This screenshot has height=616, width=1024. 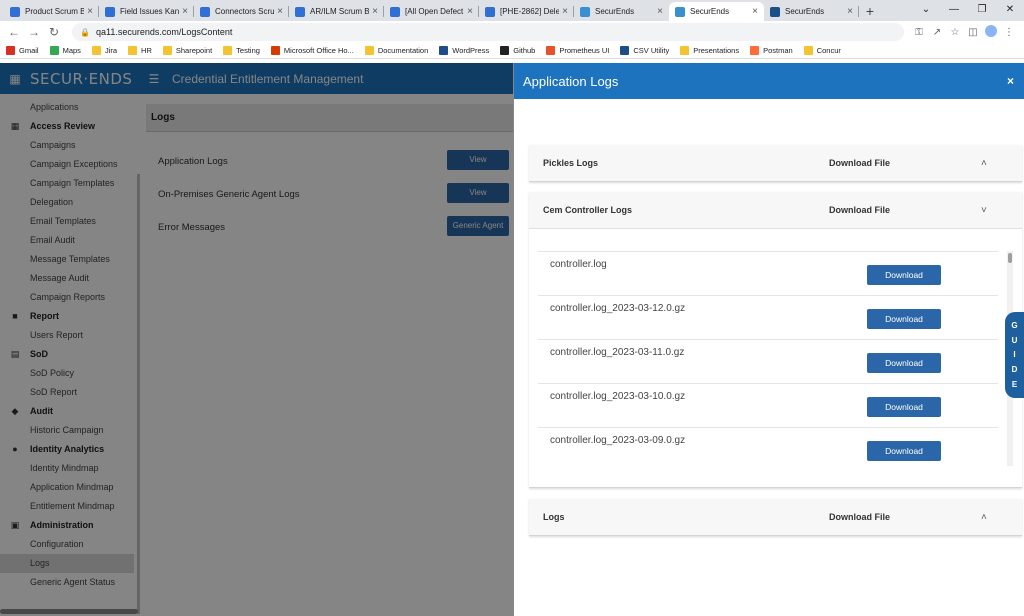 I want to click on key-icon: ⚿, so click(x=919, y=32).